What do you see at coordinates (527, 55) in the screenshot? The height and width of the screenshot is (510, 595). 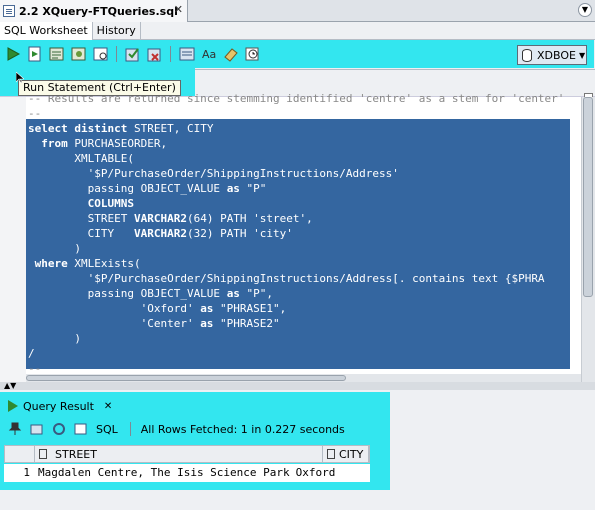 I see `database-icon` at bounding box center [527, 55].